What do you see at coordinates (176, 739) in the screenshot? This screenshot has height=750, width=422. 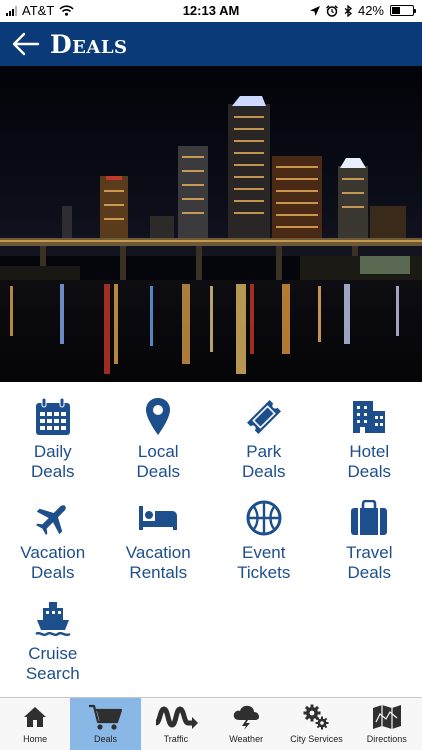 I see `tab-label: Traffic` at bounding box center [176, 739].